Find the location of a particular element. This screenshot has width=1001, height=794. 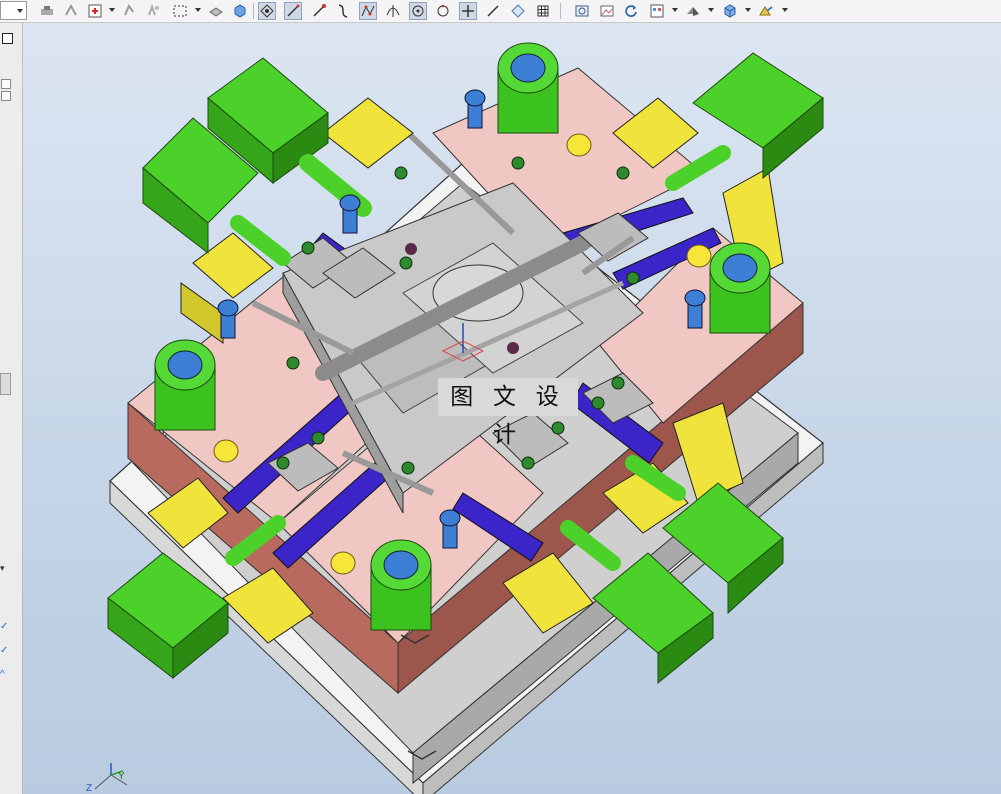

view-solid-icon is located at coordinates (240, 11).